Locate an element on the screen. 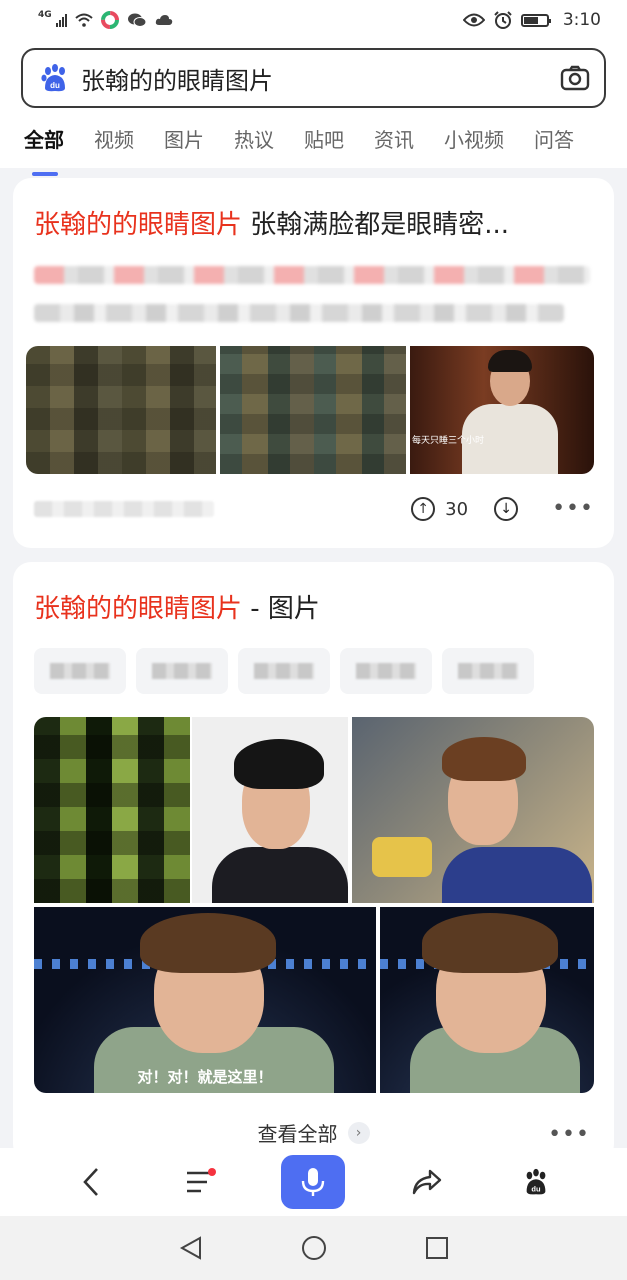  baidu-home-button: du is located at coordinates (536, 1182).